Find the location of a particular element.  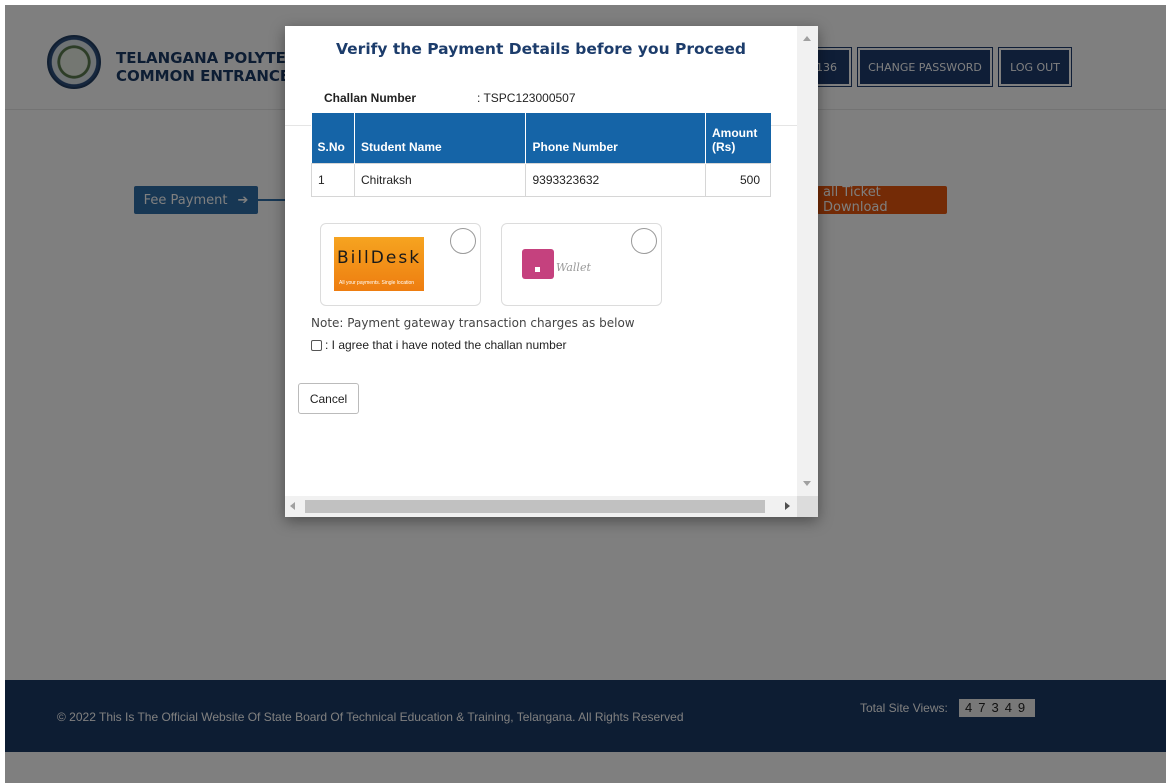

column-header-amount: Amount (Rs) is located at coordinates (738, 138).